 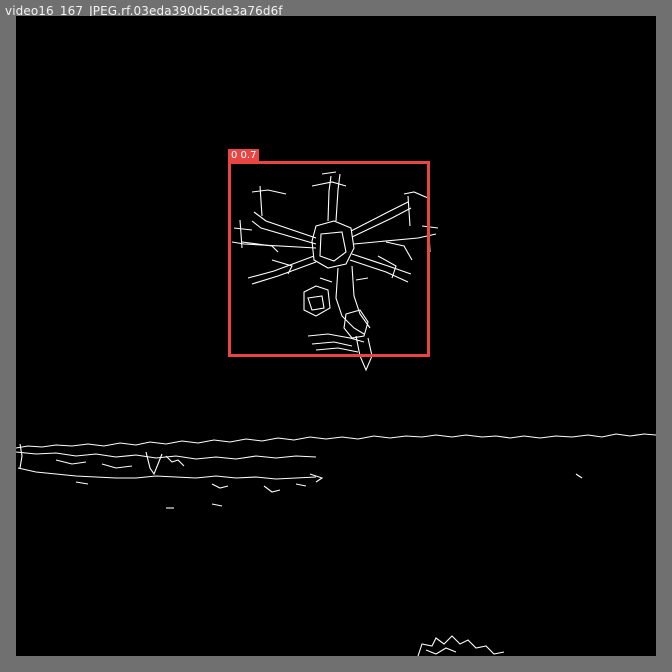 What do you see at coordinates (329, 259) in the screenshot?
I see `detection-bounding-box` at bounding box center [329, 259].